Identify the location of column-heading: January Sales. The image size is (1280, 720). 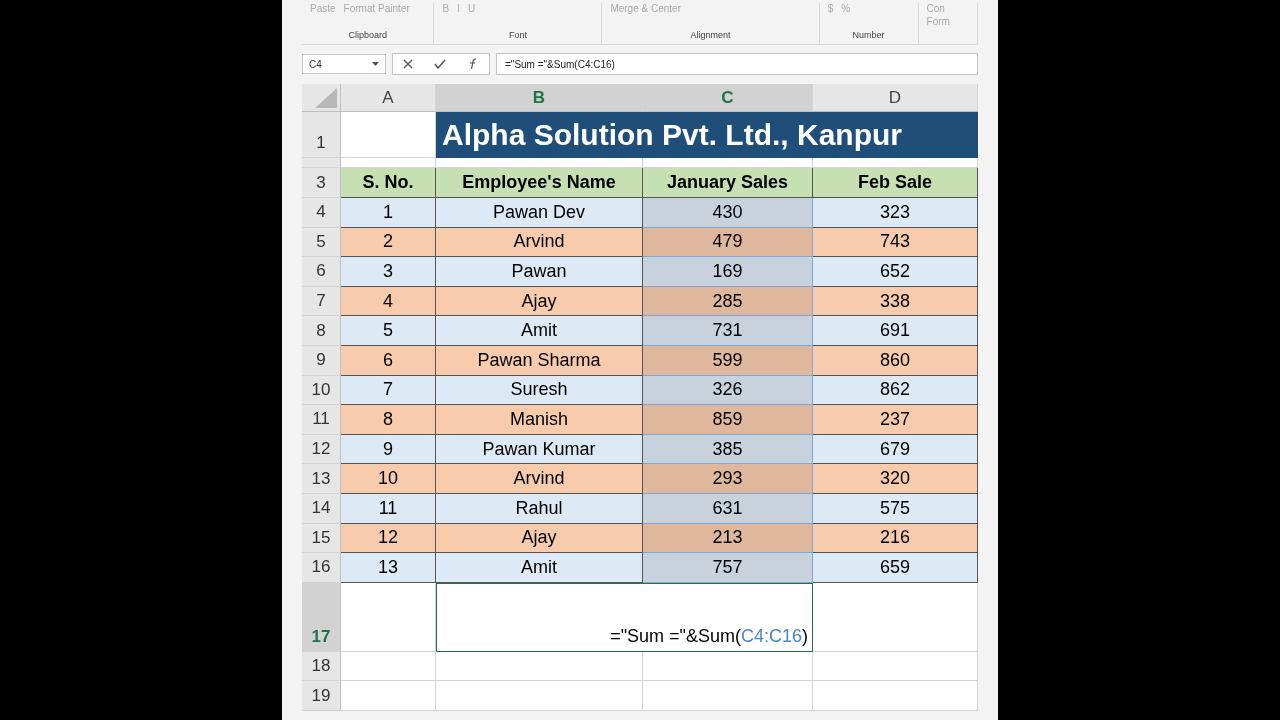
(728, 183).